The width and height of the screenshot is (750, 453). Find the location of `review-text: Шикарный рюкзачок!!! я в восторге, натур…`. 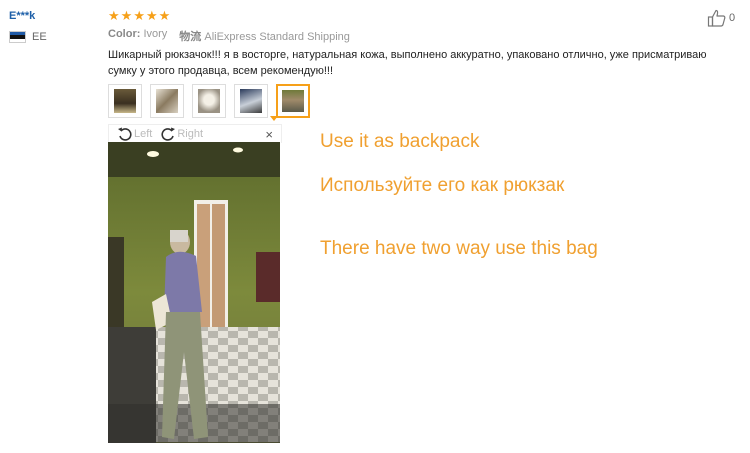

review-text: Шикарный рюкзачок!!! я в восторге, натур… is located at coordinates (407, 63).